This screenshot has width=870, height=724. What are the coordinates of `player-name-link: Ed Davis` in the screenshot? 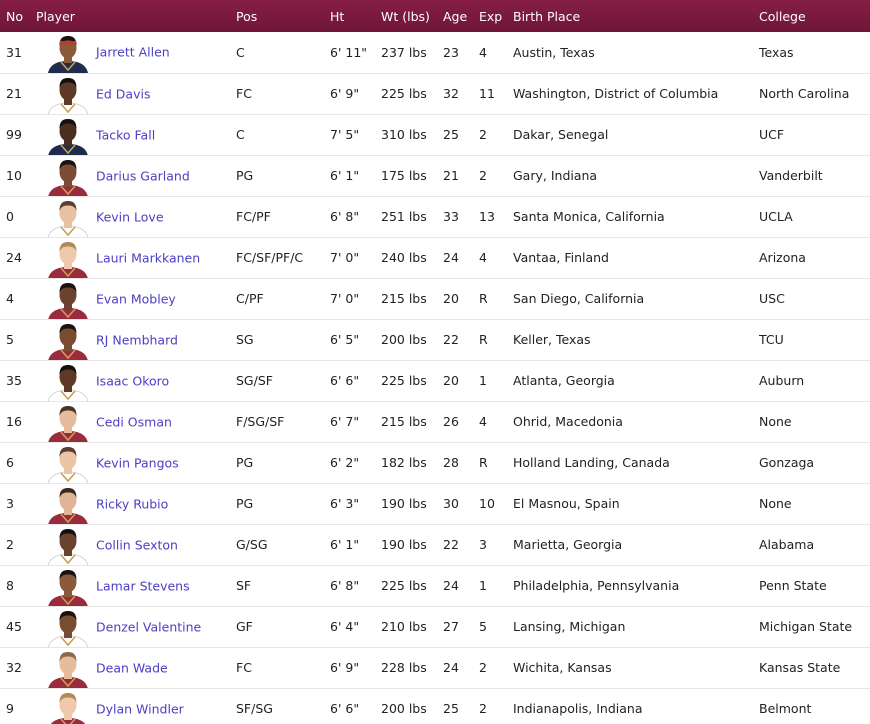 It's located at (123, 93).